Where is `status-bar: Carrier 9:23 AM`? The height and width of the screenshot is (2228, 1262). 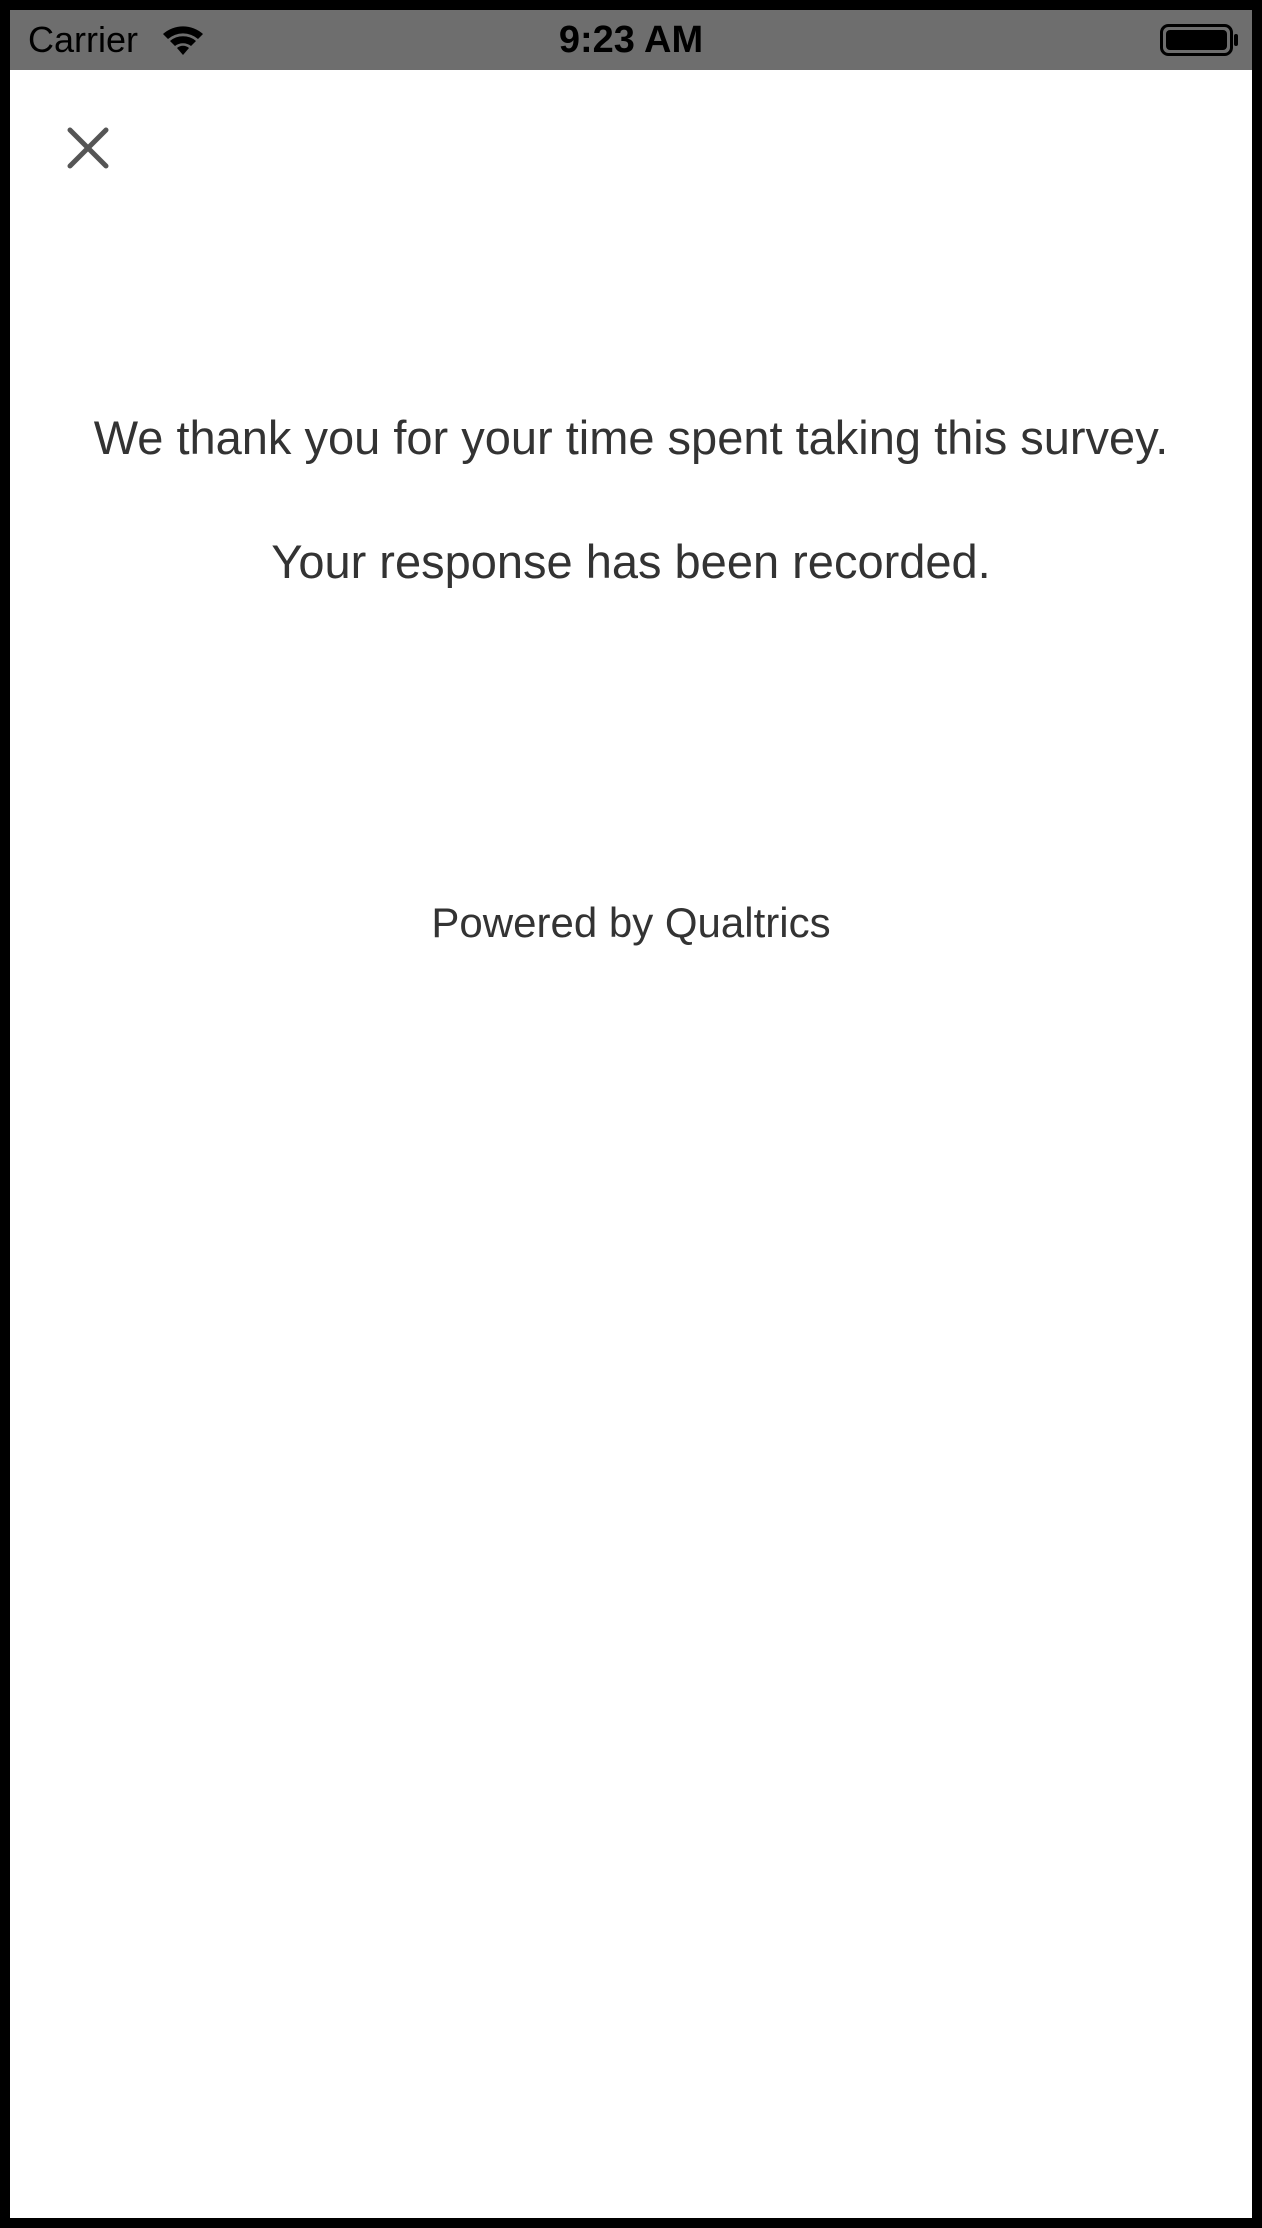
status-bar: Carrier 9:23 AM is located at coordinates (631, 40).